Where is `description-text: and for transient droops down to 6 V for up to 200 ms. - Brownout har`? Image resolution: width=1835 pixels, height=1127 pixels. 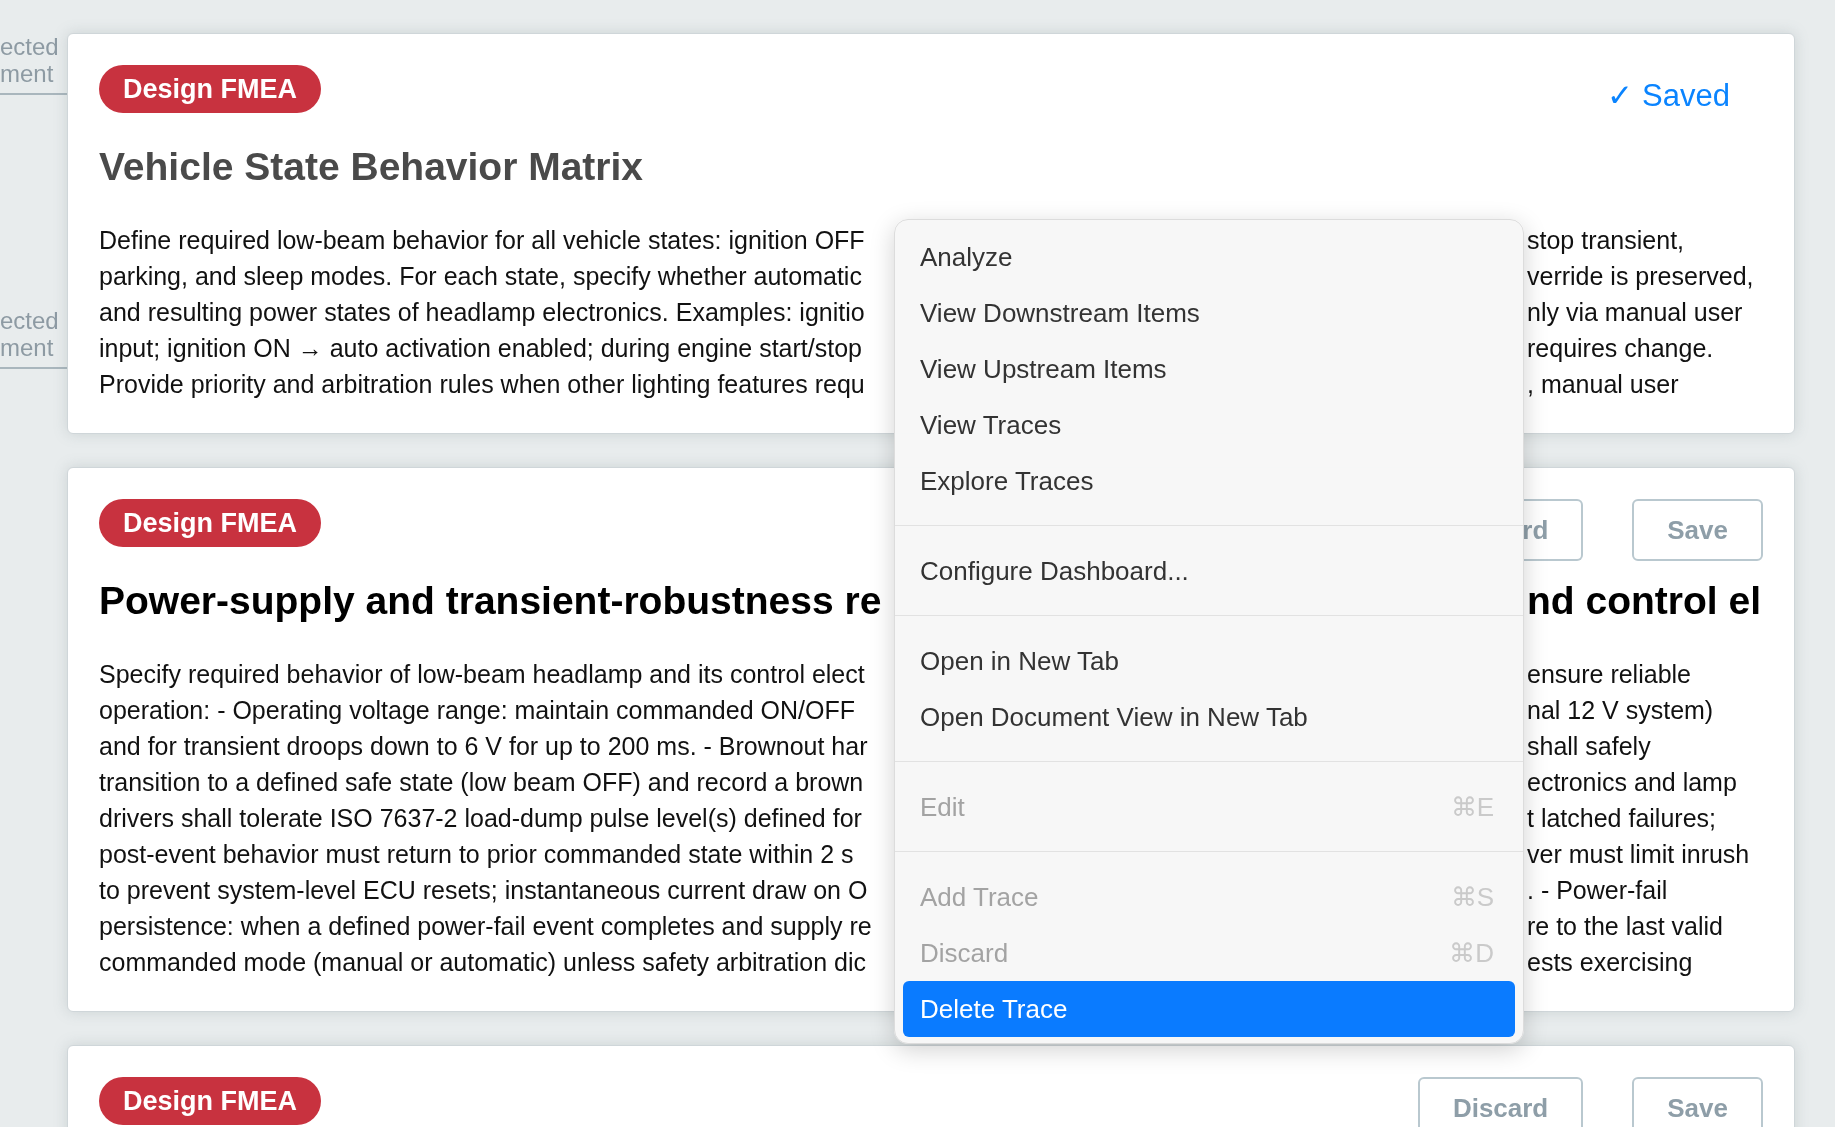
description-text: and for transient droops down to 6 V for up to 200 ms. - Brownout har is located at coordinates (484, 746).